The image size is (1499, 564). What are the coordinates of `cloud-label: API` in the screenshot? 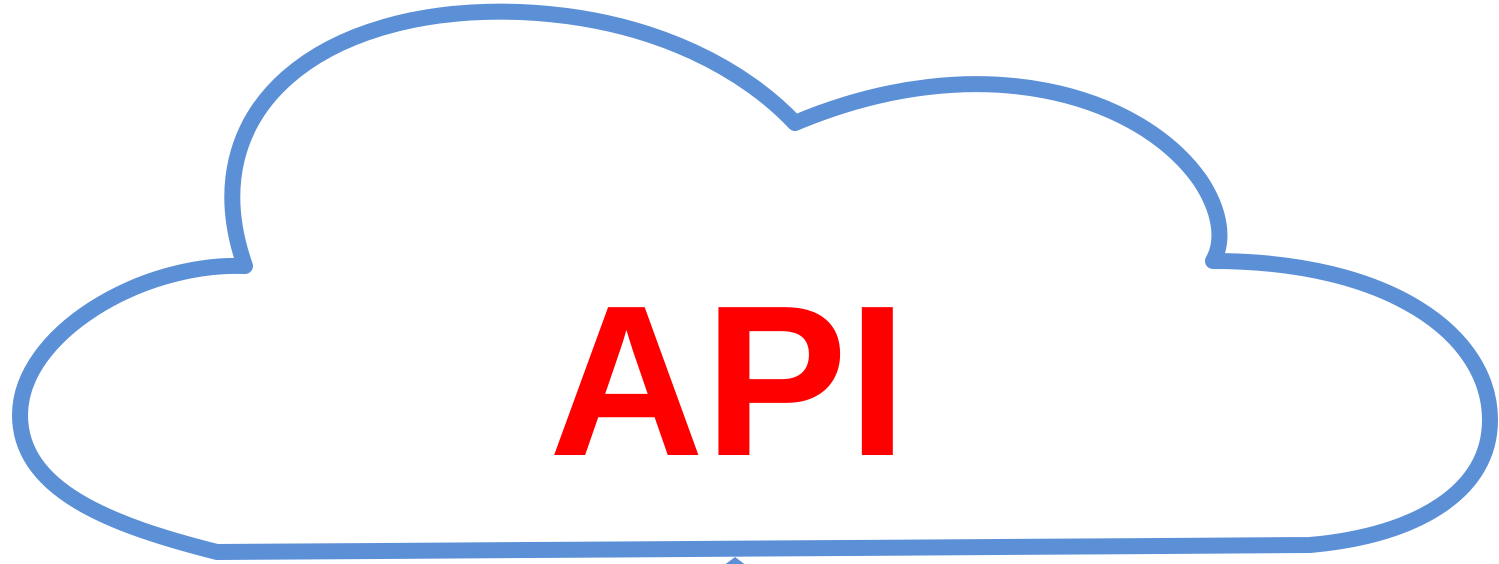 It's located at (728, 380).